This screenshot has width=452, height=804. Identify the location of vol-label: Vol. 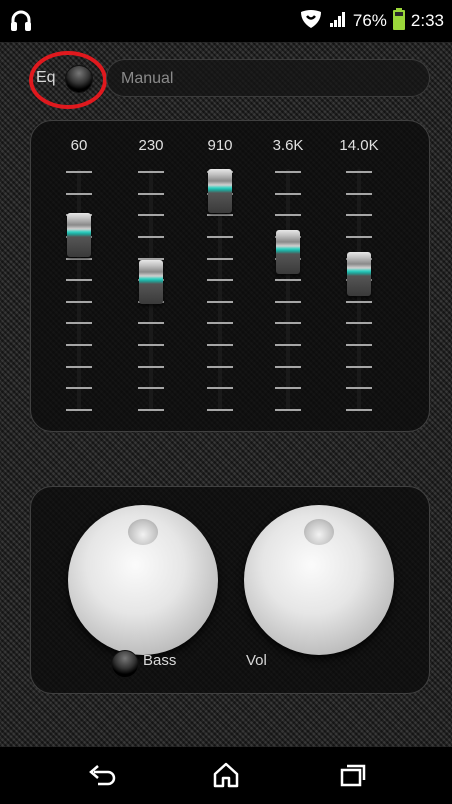
(256, 660).